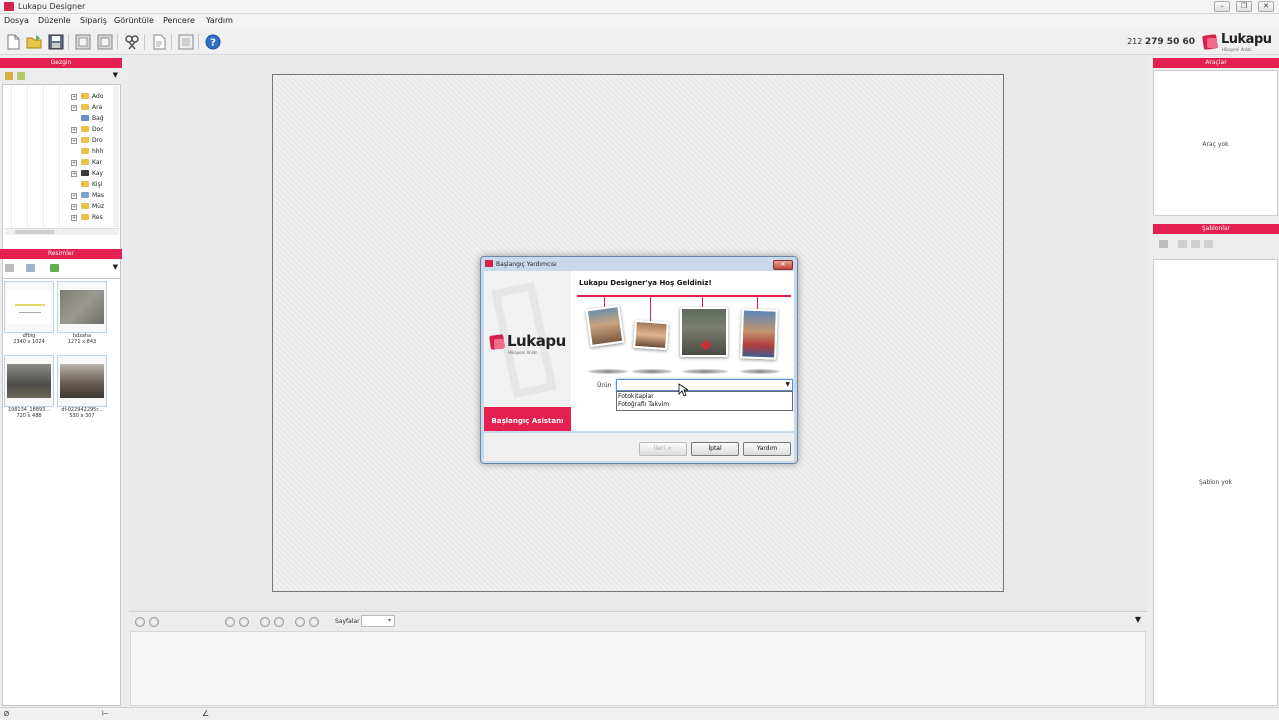  Describe the element at coordinates (219, 20) in the screenshot. I see `menu-help: Yardım` at that location.